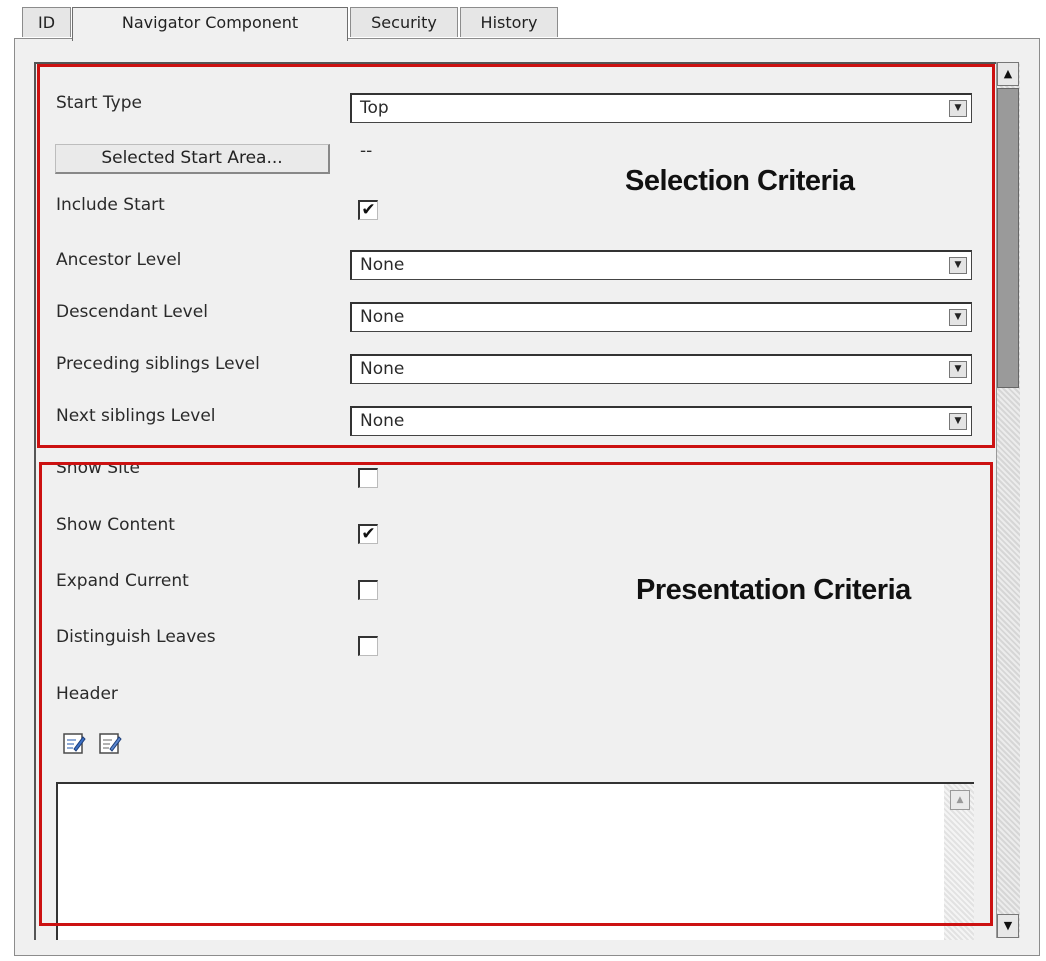 This screenshot has width=1046, height=961. I want to click on tab-id: ID, so click(46, 22).